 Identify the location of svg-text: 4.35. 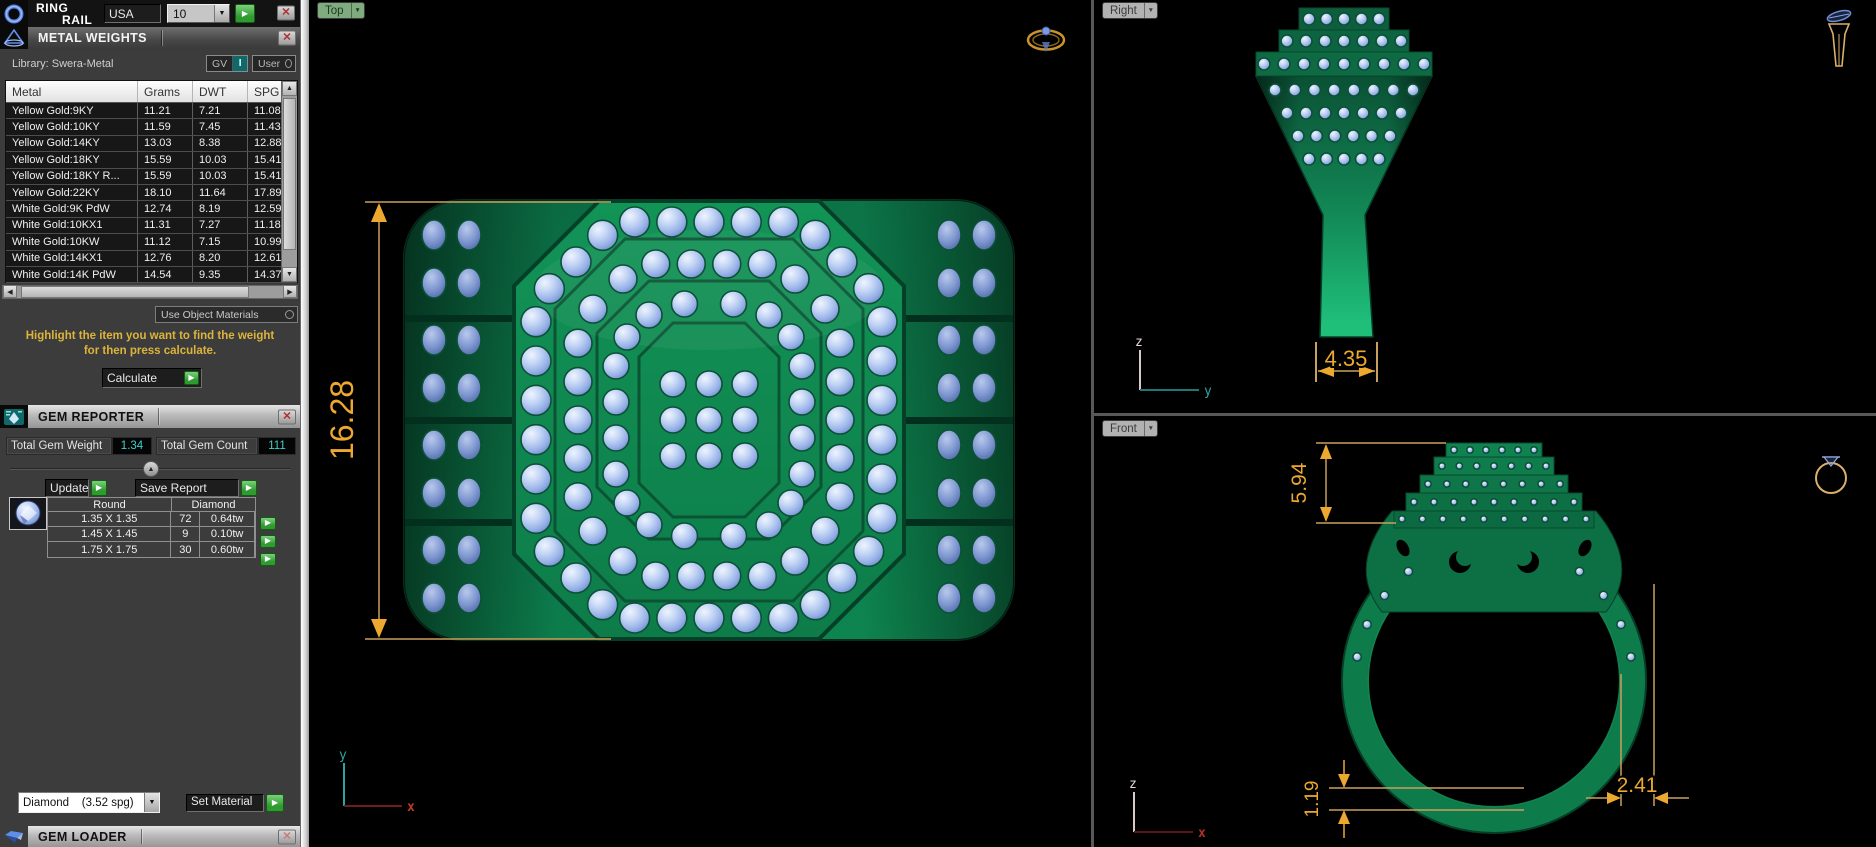
(1346, 358).